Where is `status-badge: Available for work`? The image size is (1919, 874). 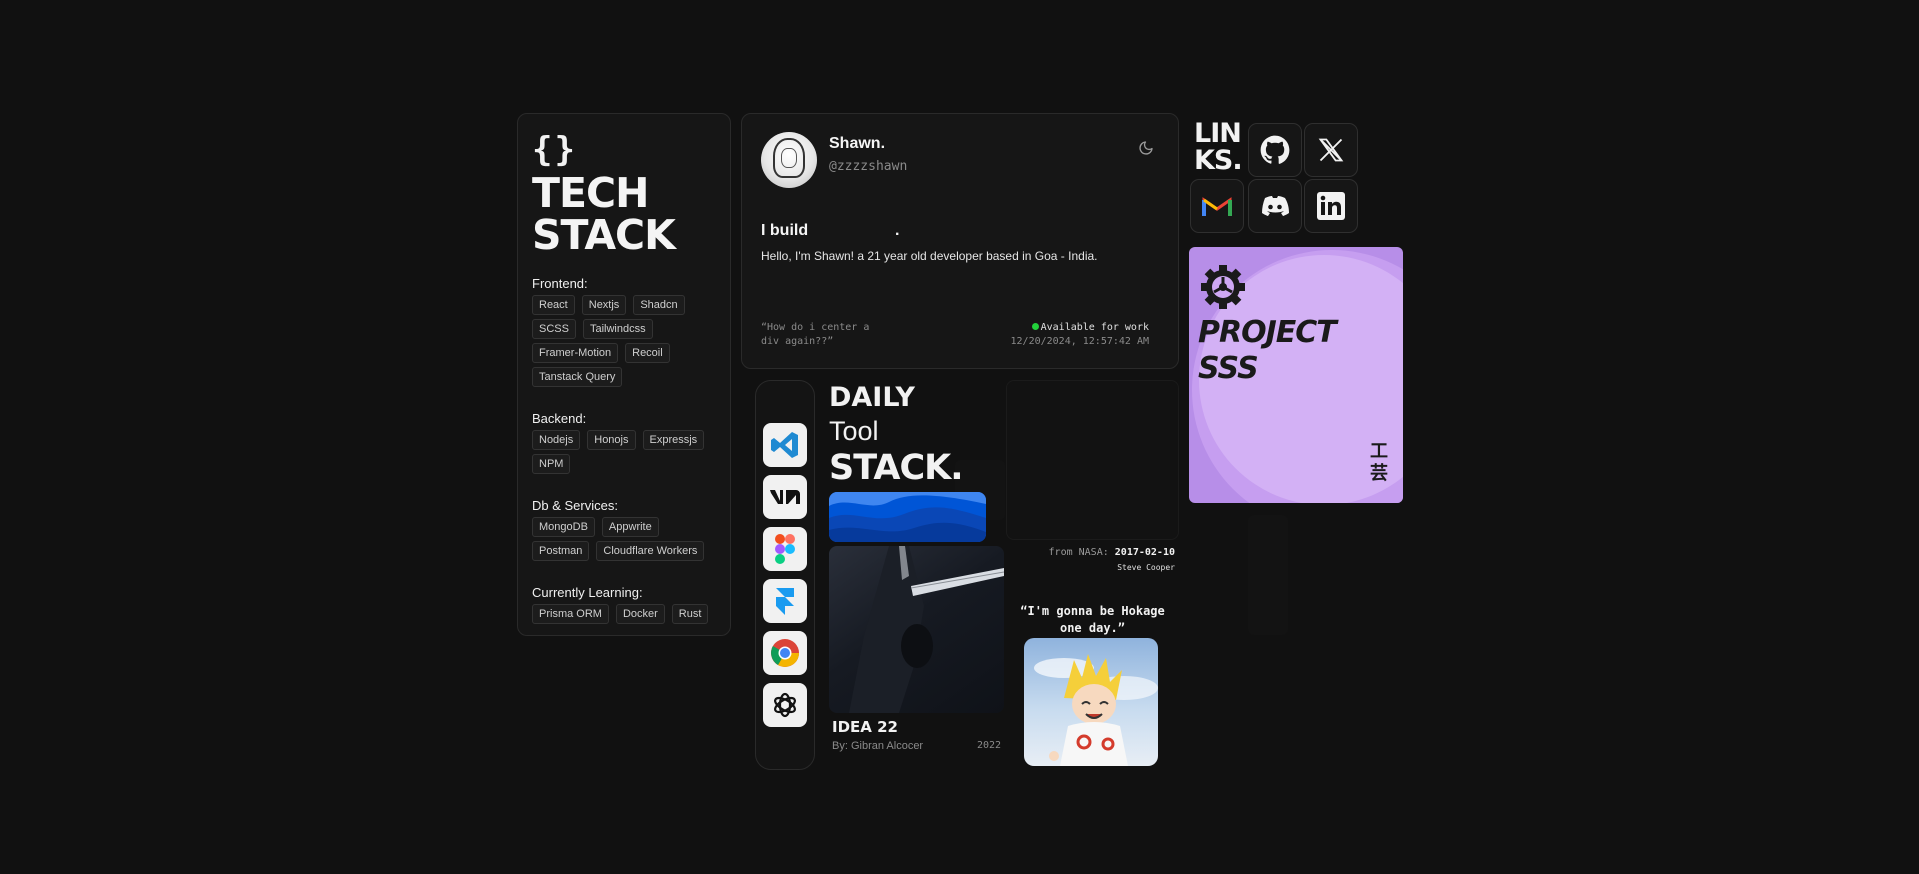
status-badge: Available for work is located at coordinates (1090, 328).